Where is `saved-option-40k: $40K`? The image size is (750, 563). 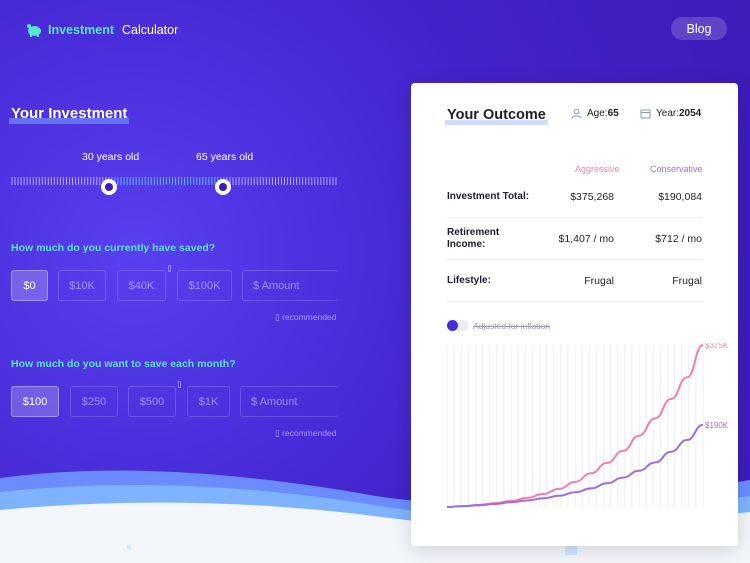
saved-option-40k: $40K is located at coordinates (141, 285).